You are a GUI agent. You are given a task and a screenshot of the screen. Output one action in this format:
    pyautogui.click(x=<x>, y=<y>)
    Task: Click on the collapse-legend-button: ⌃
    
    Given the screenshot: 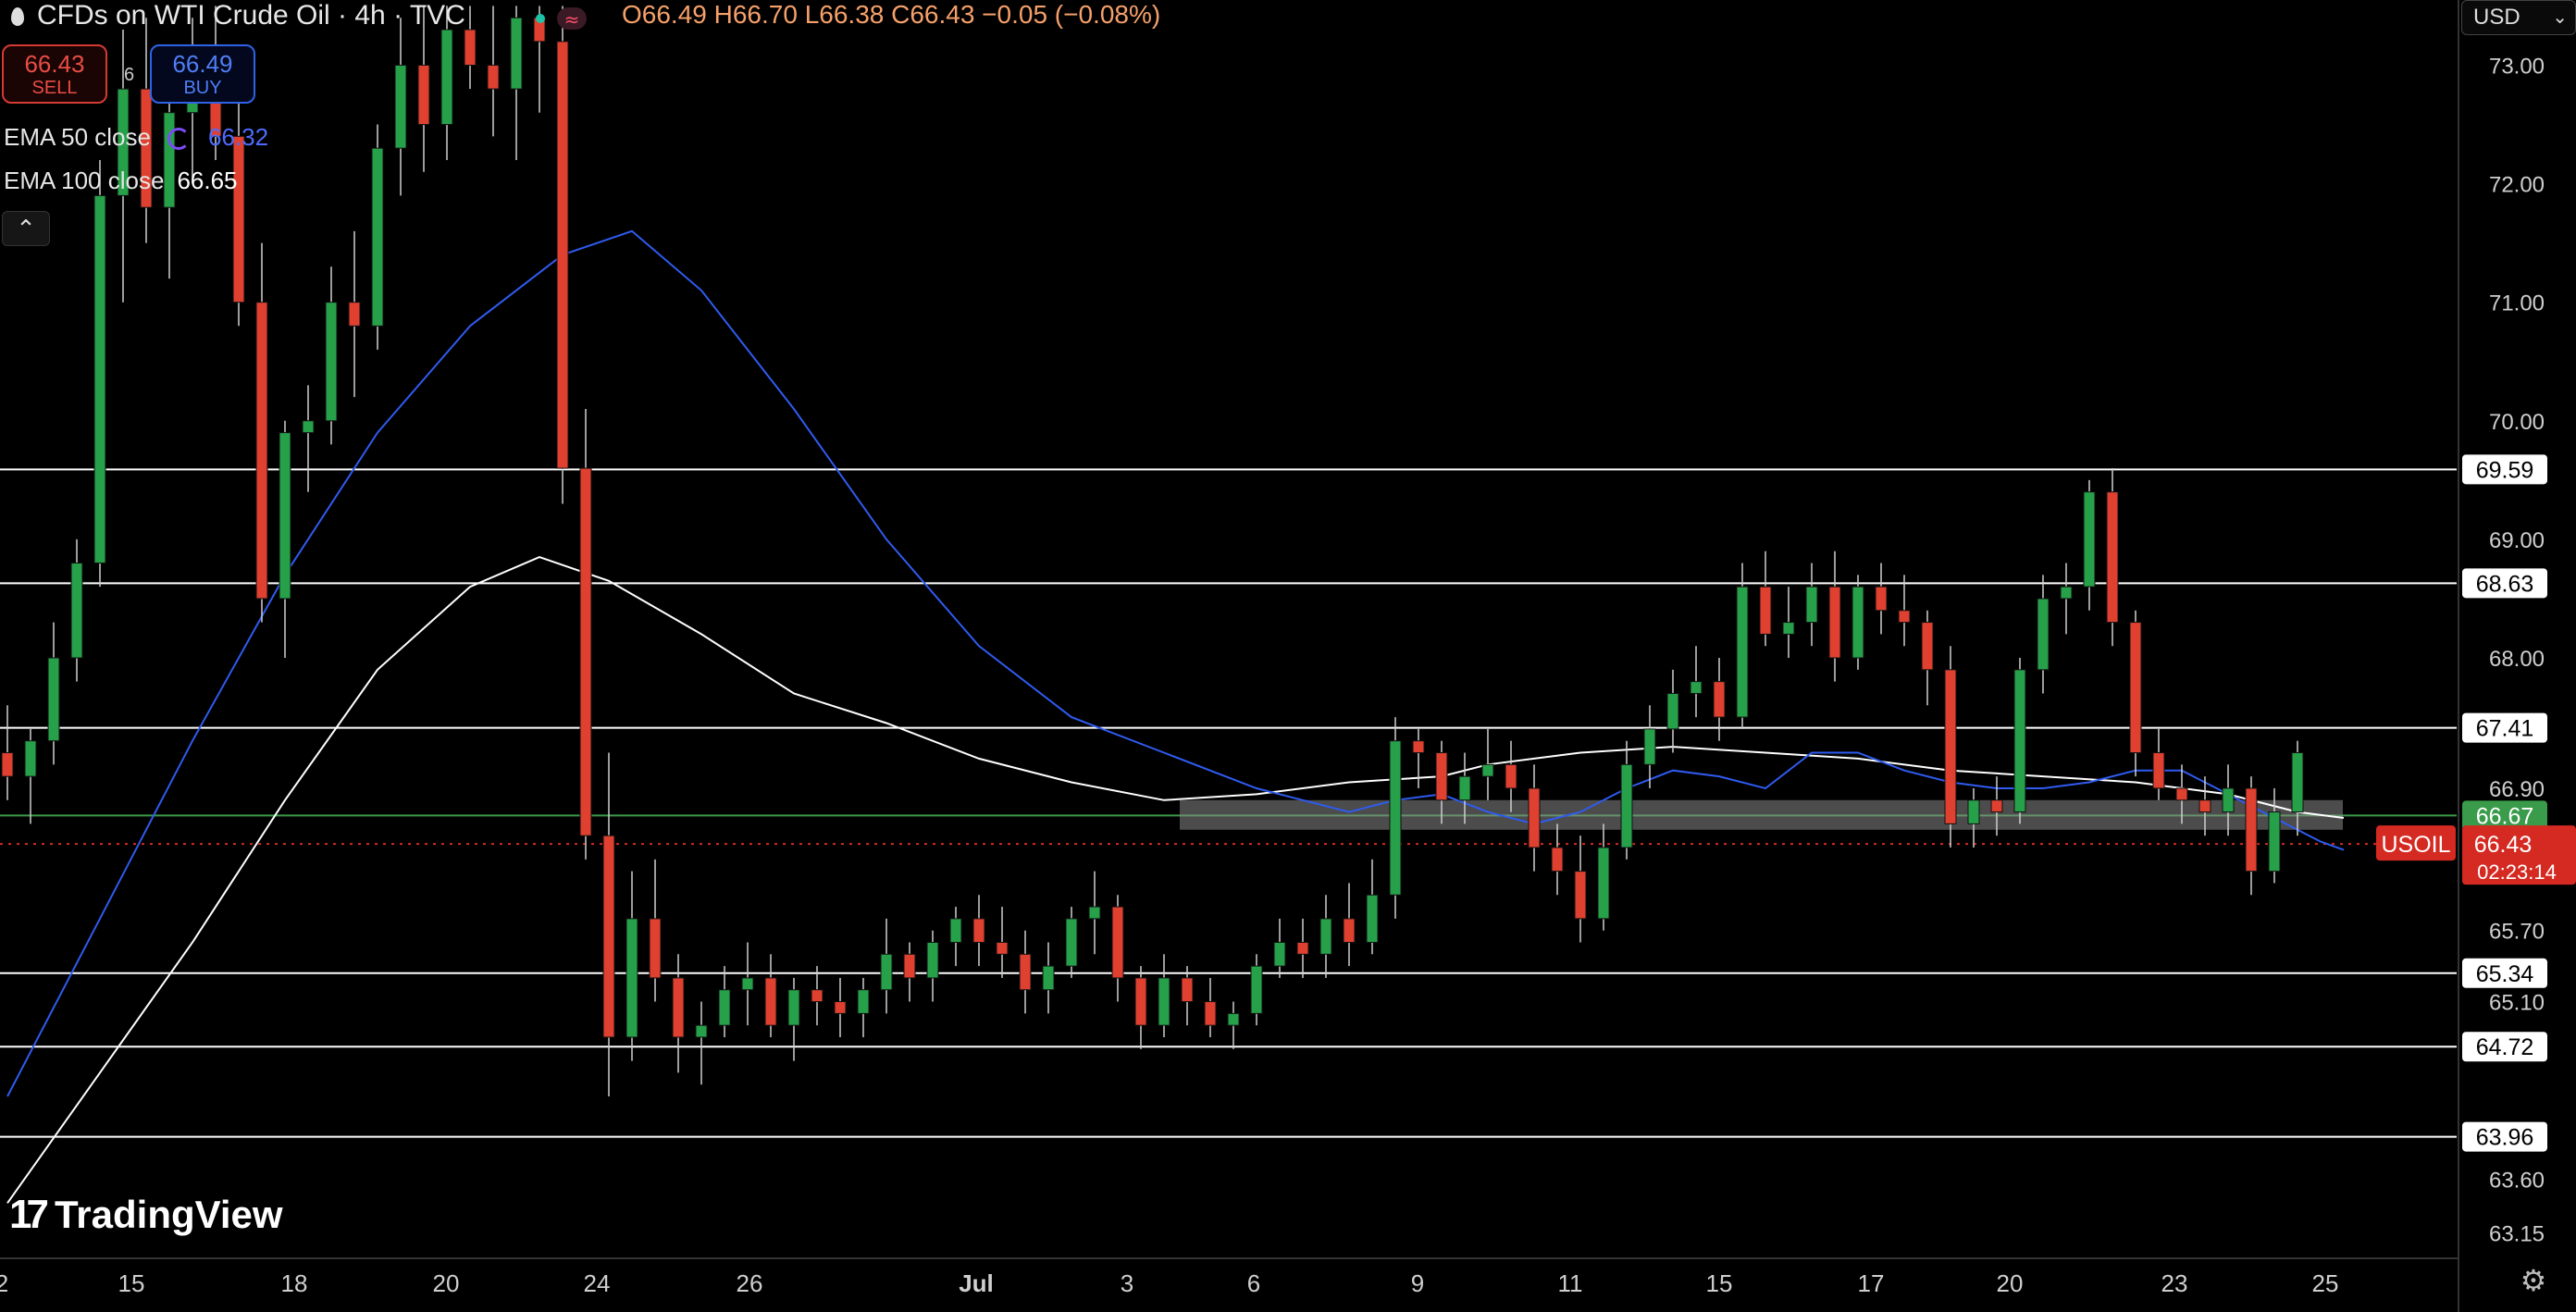 What is the action you would take?
    pyautogui.click(x=26, y=228)
    